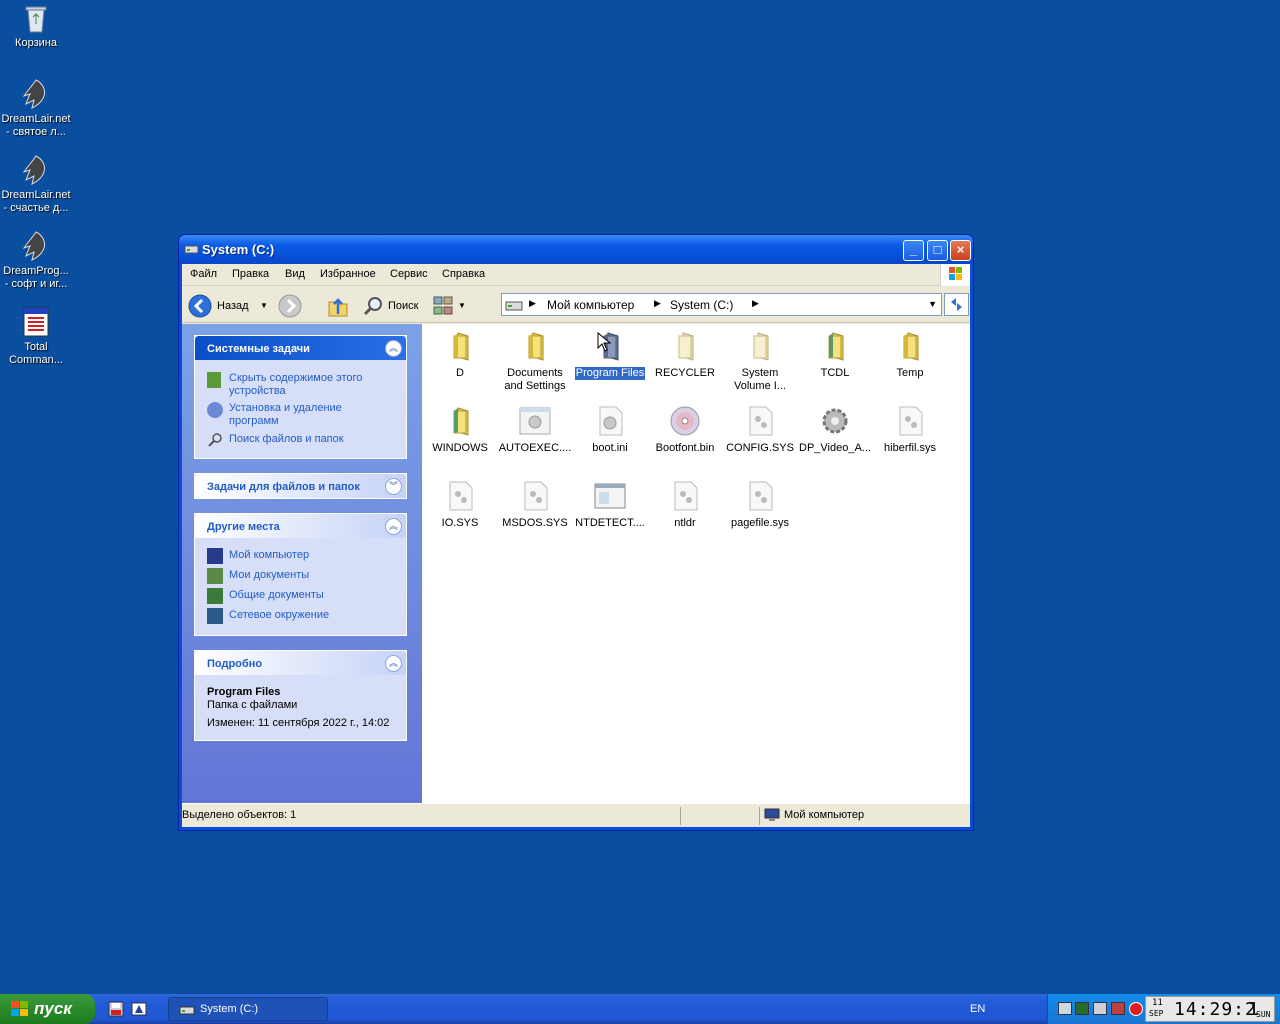 This screenshot has height=1024, width=1280. What do you see at coordinates (264, 306) in the screenshot?
I see `chevron-down-icon: ▼` at bounding box center [264, 306].